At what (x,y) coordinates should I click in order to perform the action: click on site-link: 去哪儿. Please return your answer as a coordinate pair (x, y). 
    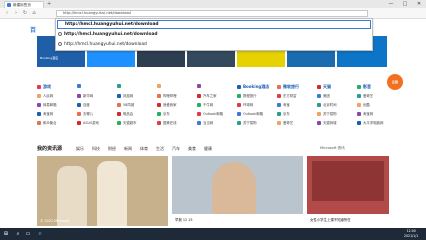
    Looking at the image, I should click on (85, 113).